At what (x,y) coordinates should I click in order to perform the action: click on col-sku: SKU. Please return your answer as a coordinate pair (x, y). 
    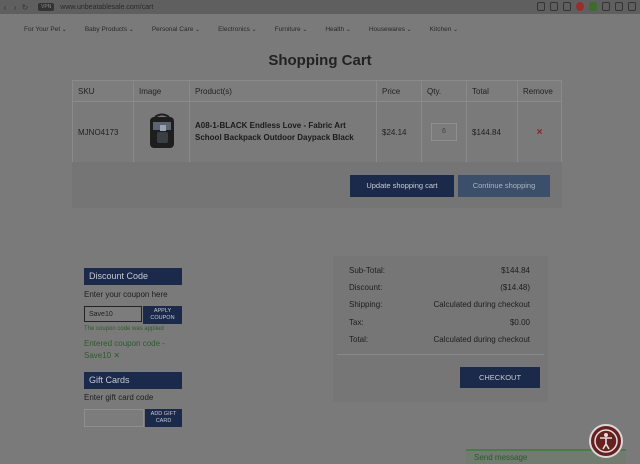
    Looking at the image, I should click on (103, 91).